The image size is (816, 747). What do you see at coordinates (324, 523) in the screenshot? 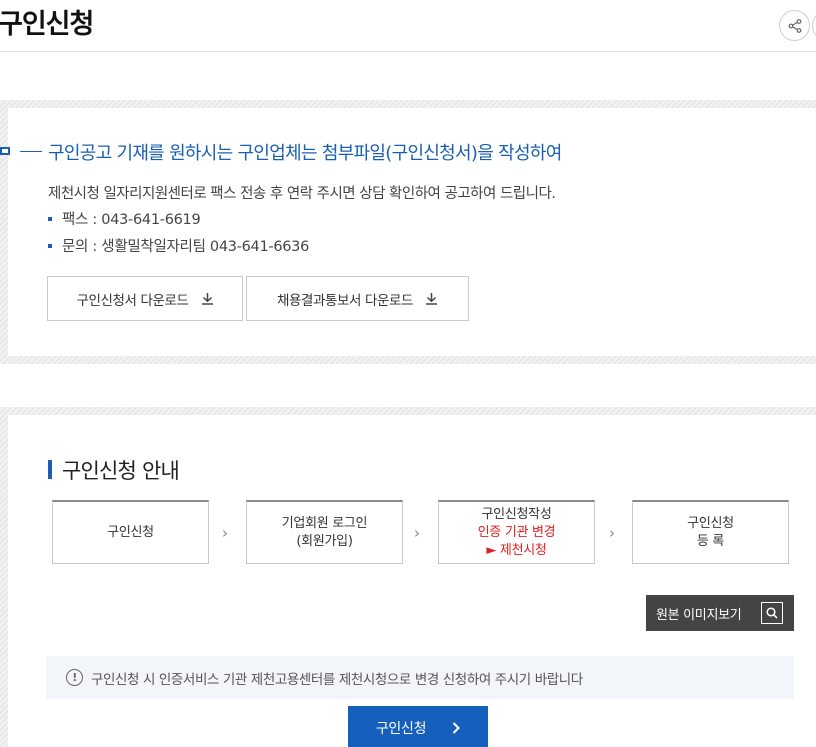
I see `step-label: 기업회원 로그인` at bounding box center [324, 523].